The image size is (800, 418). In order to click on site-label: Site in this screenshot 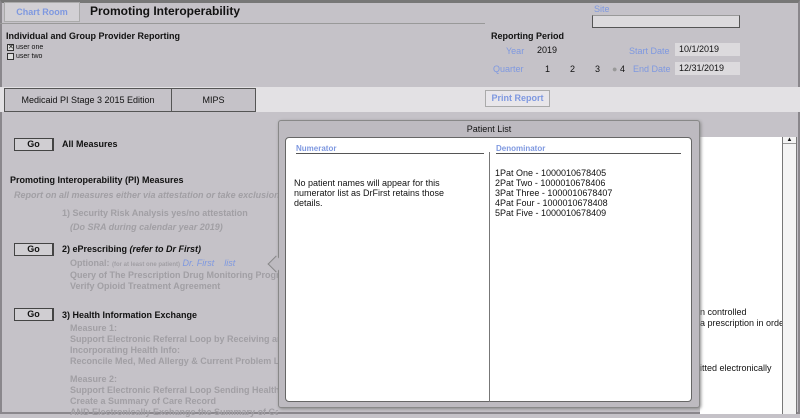, I will do `click(602, 9)`.